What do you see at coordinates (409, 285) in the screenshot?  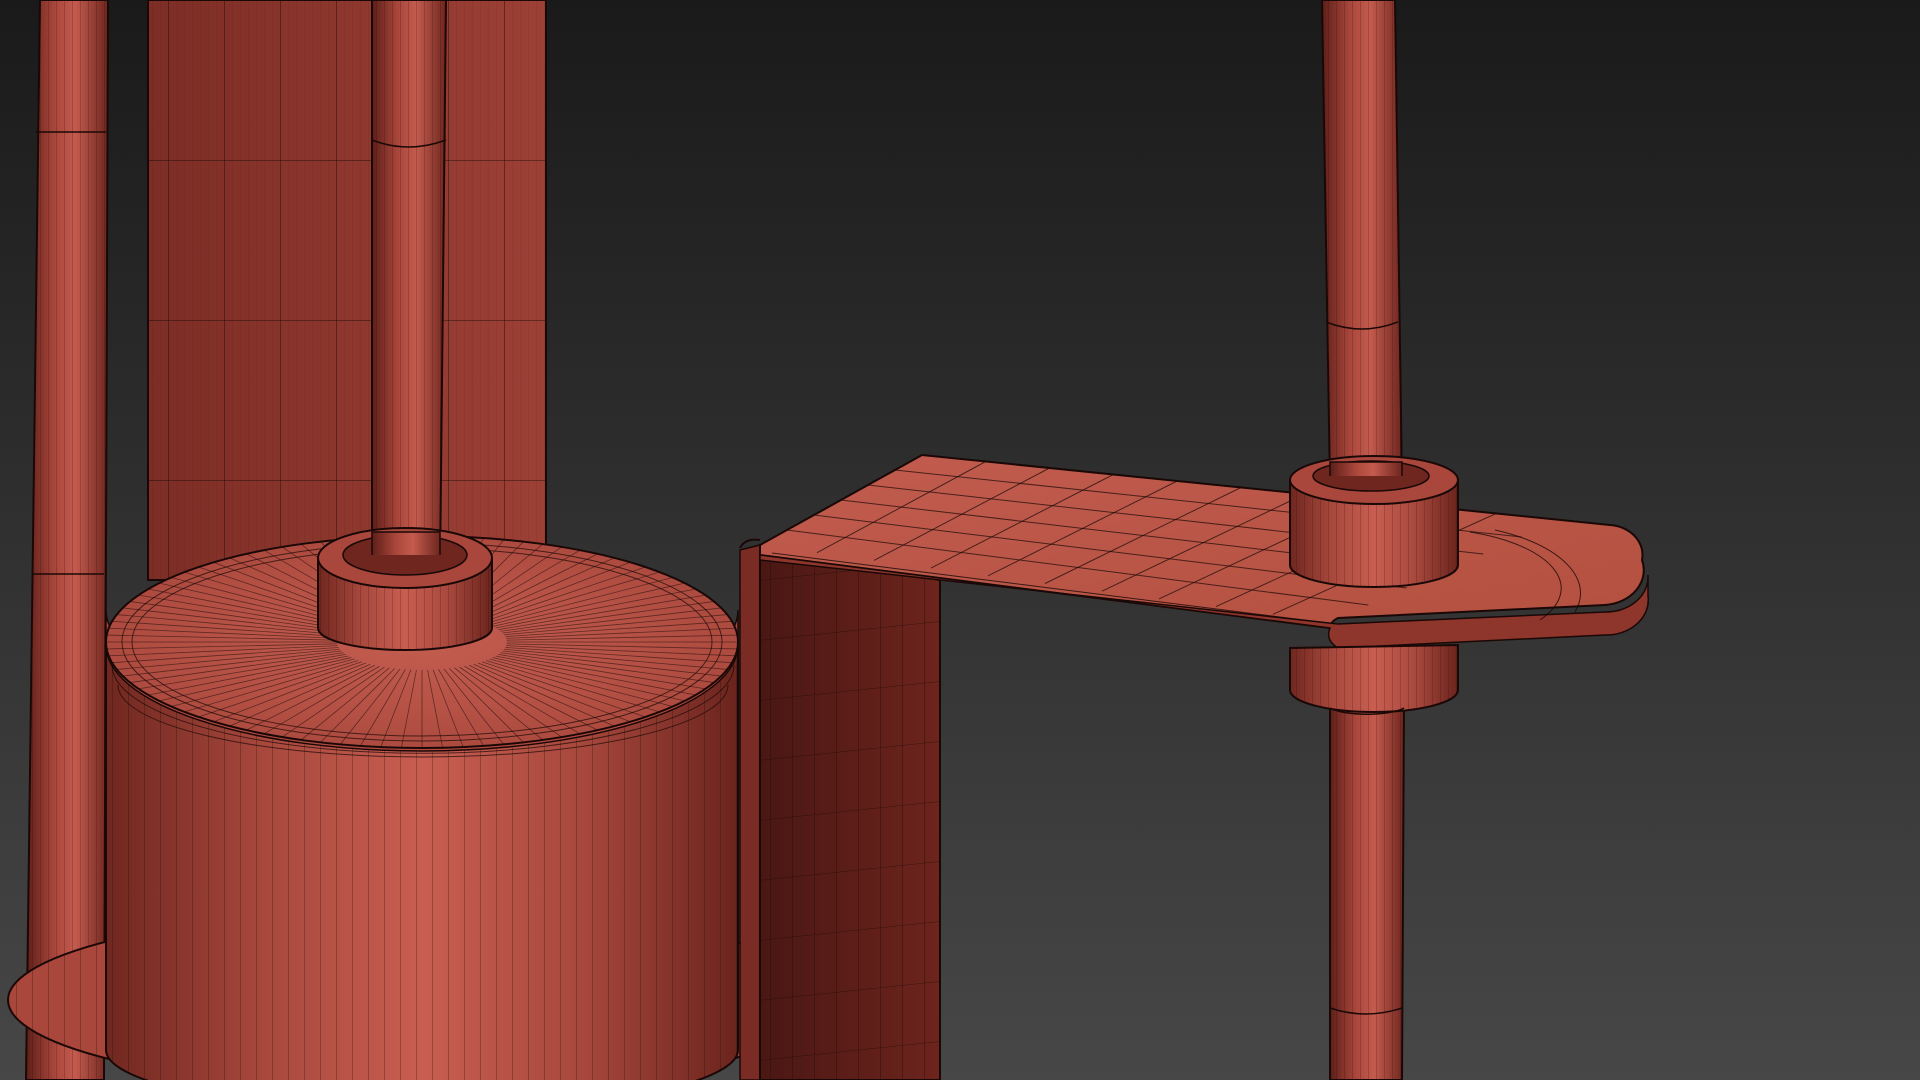 I see `center-rod` at bounding box center [409, 285].